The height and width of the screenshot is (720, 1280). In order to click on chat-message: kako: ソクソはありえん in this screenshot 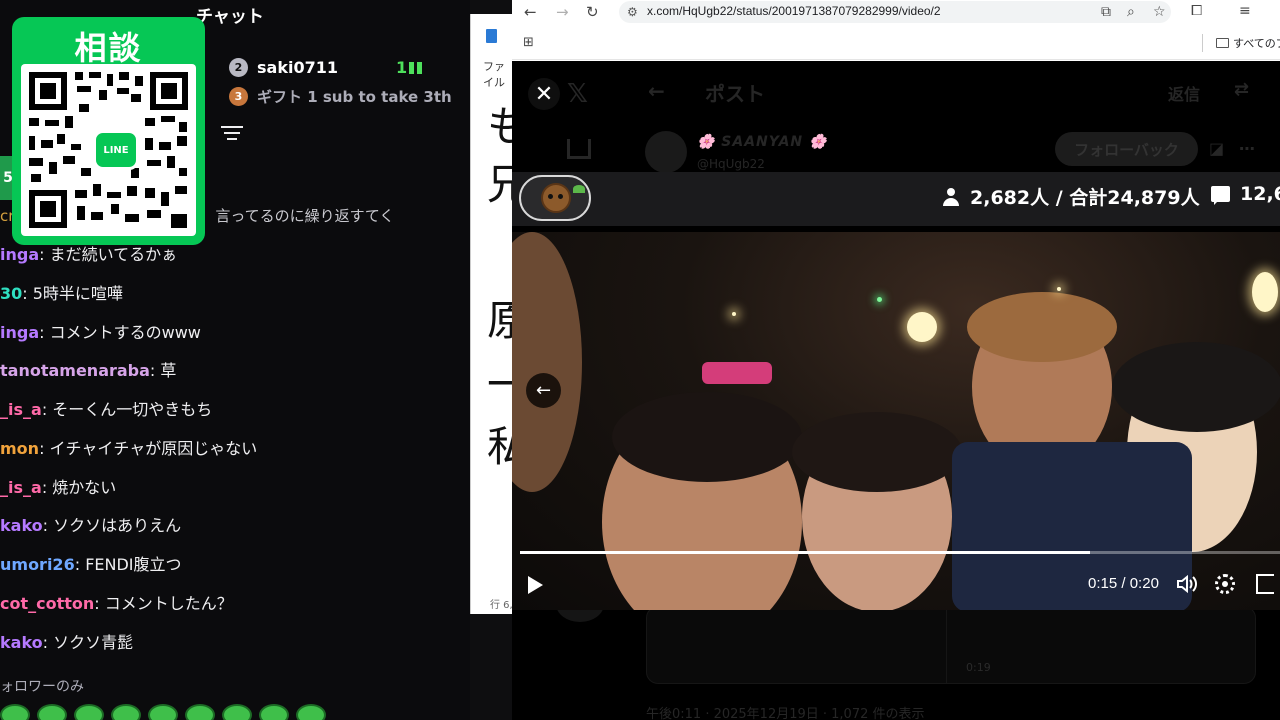, I will do `click(90, 526)`.